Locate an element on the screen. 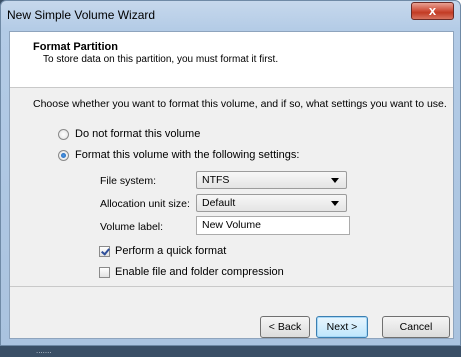 The image size is (461, 357). allocation-unit-value: Default is located at coordinates (219, 203).